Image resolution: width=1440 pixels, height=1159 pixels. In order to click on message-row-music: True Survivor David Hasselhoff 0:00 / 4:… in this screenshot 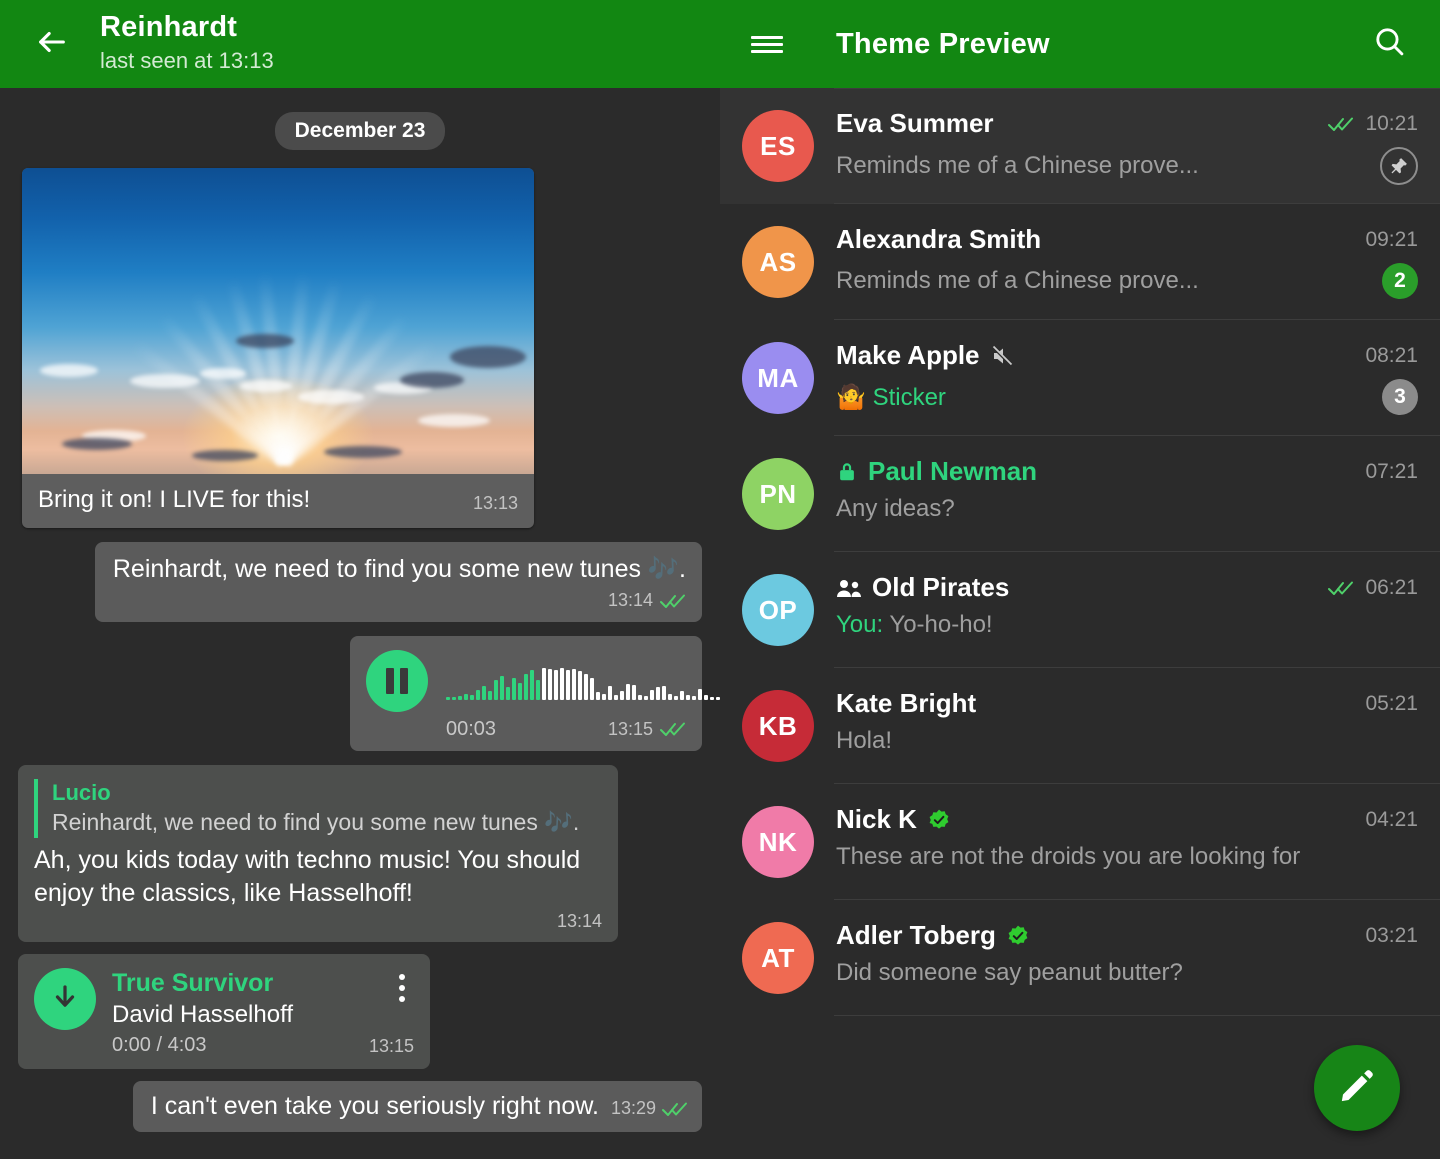, I will do `click(360, 1012)`.